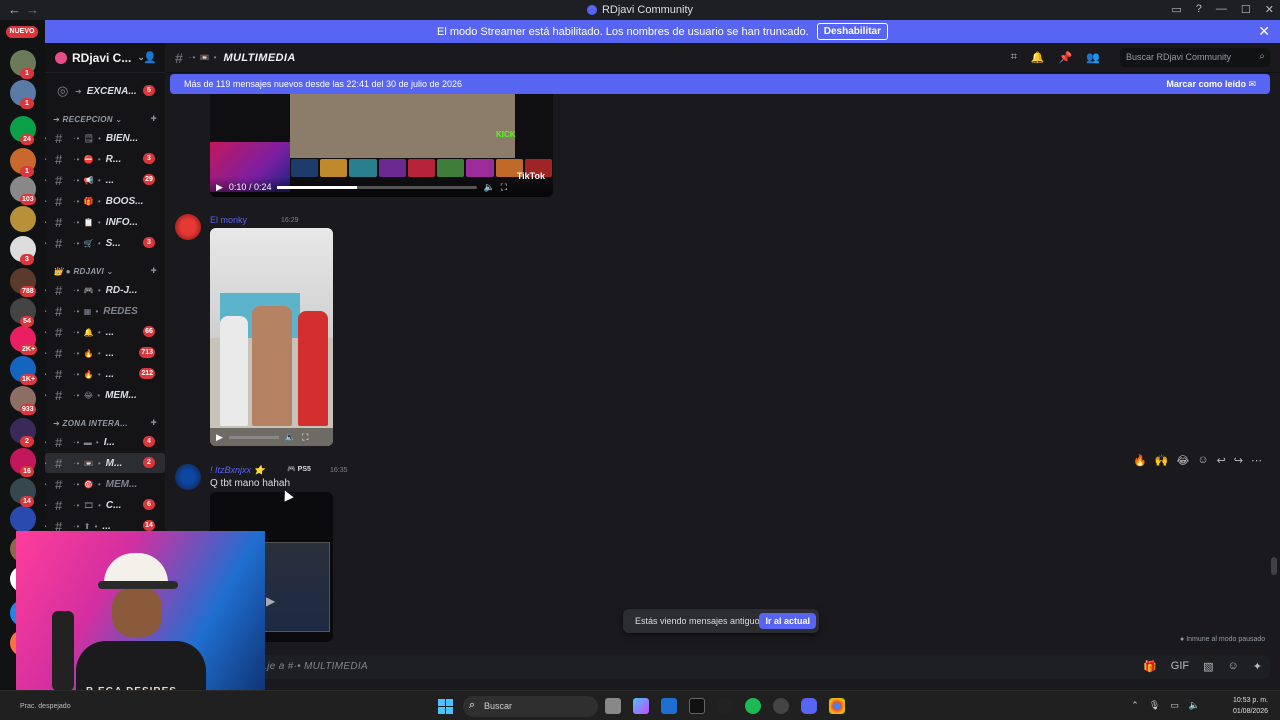  Describe the element at coordinates (105, 353) in the screenshot. I see `sidebar-channel: ▸ # ·• 🔥 •... 713` at that location.